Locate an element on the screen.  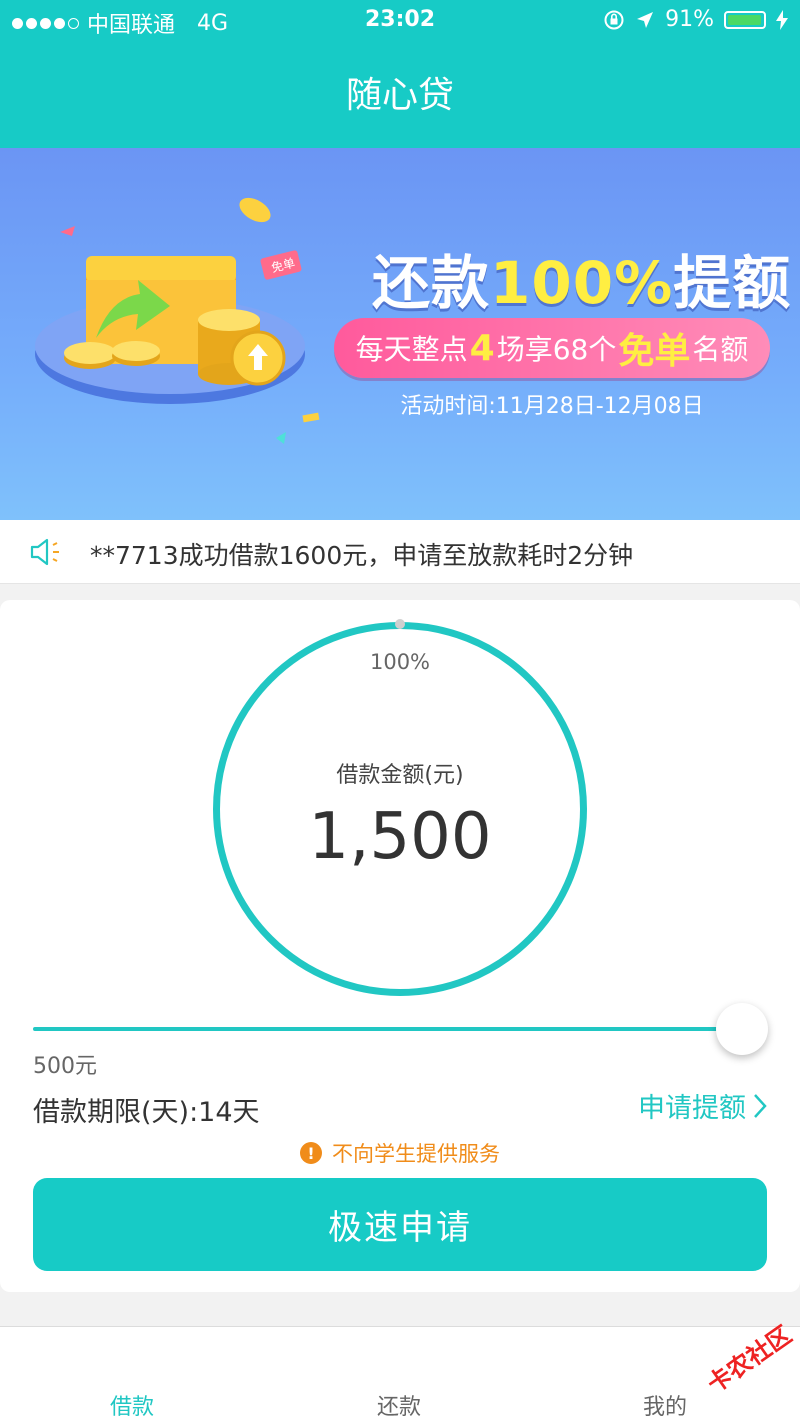
nav-bar: 随心贷 is located at coordinates (400, 96).